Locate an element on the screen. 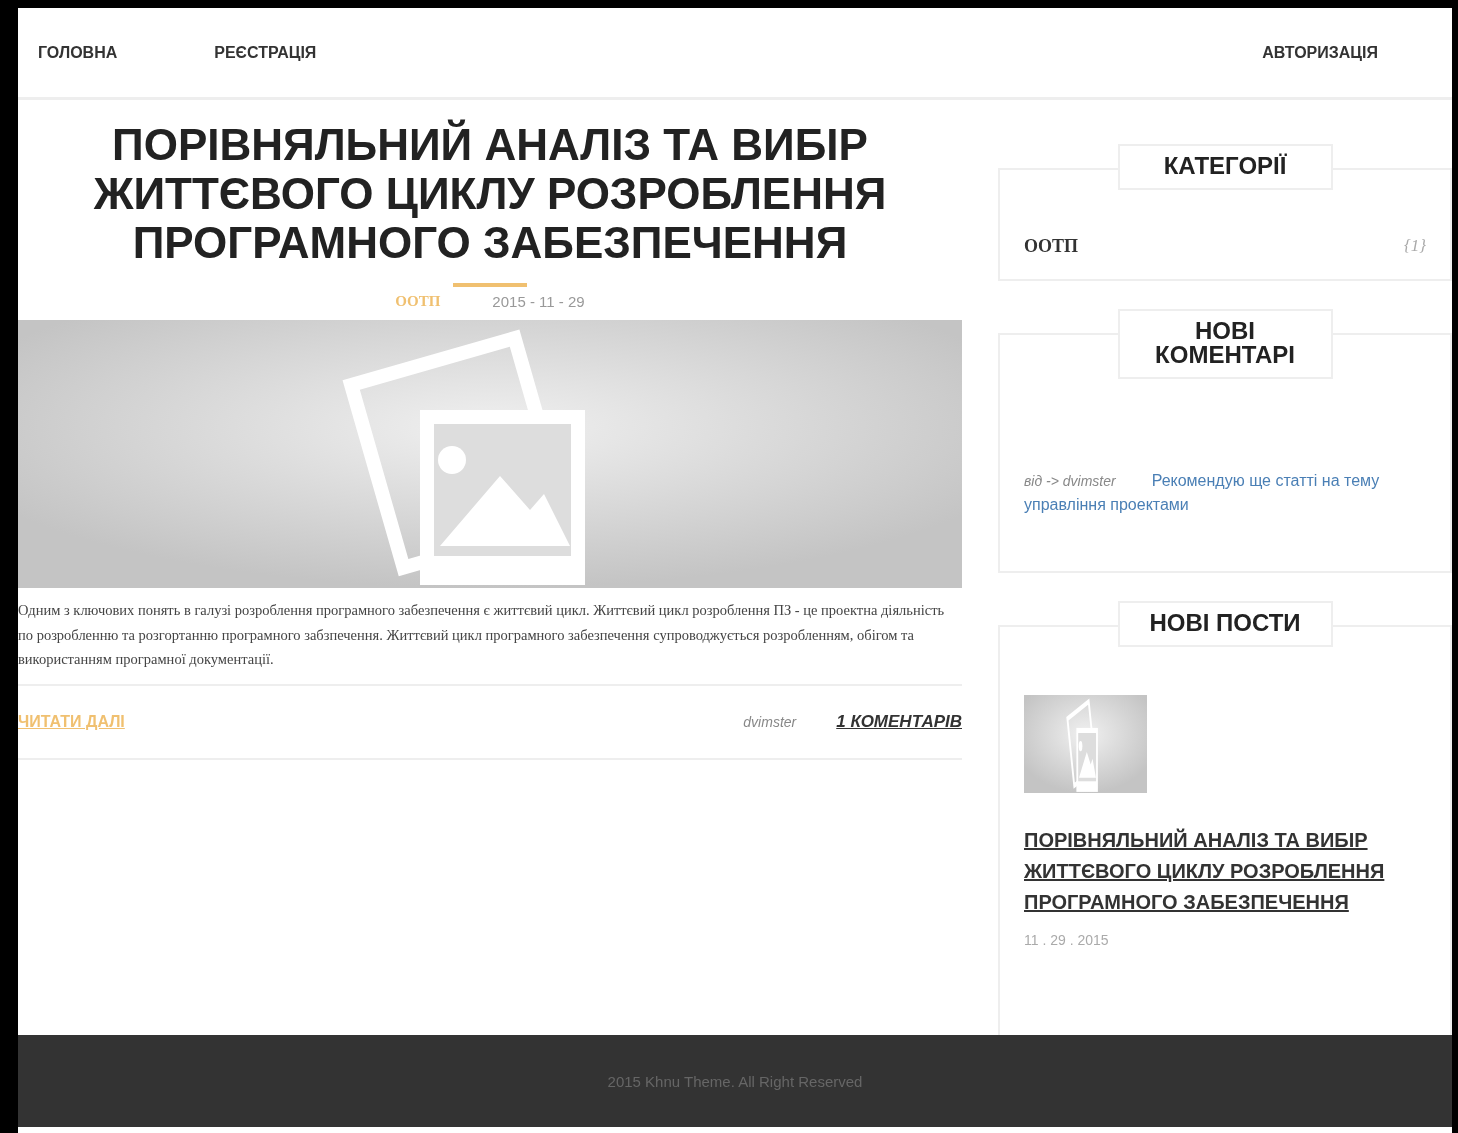 The height and width of the screenshot is (1133, 1458). category-link: ООТП is located at coordinates (1051, 246).